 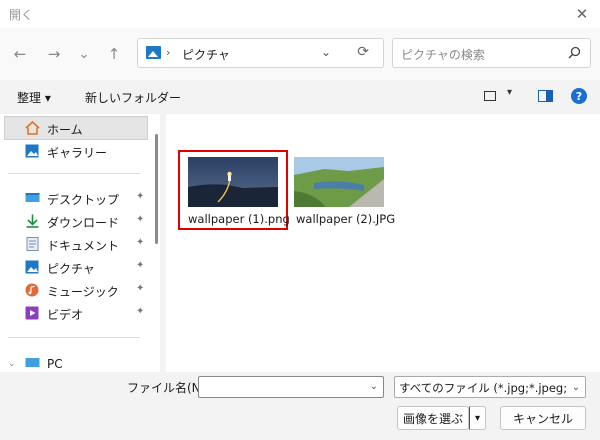 What do you see at coordinates (32, 244) in the screenshot?
I see `documents-icon` at bounding box center [32, 244].